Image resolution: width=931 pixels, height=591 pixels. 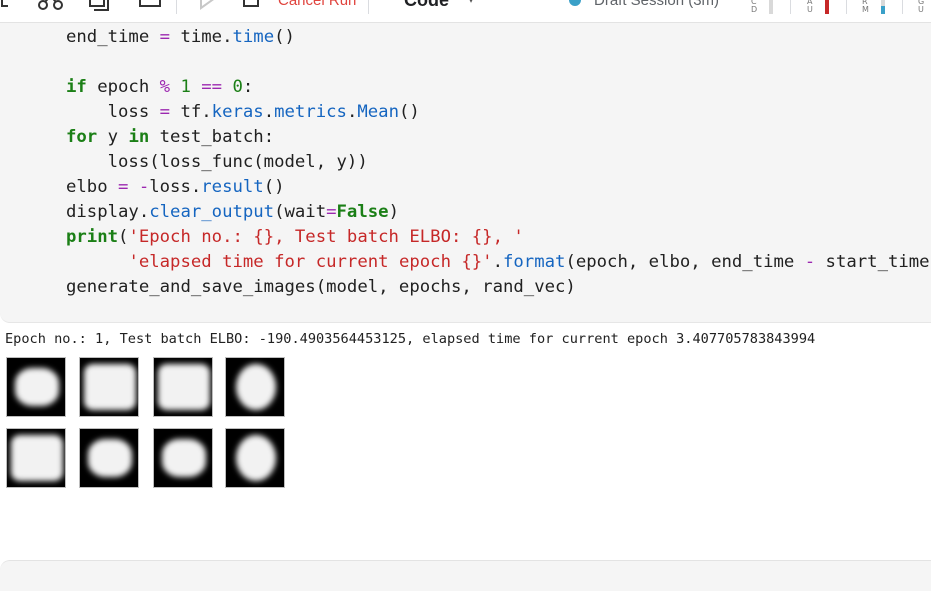 What do you see at coordinates (498, 112) in the screenshot?
I see `code-line: loss = tf.keras.metrics.Mean()` at bounding box center [498, 112].